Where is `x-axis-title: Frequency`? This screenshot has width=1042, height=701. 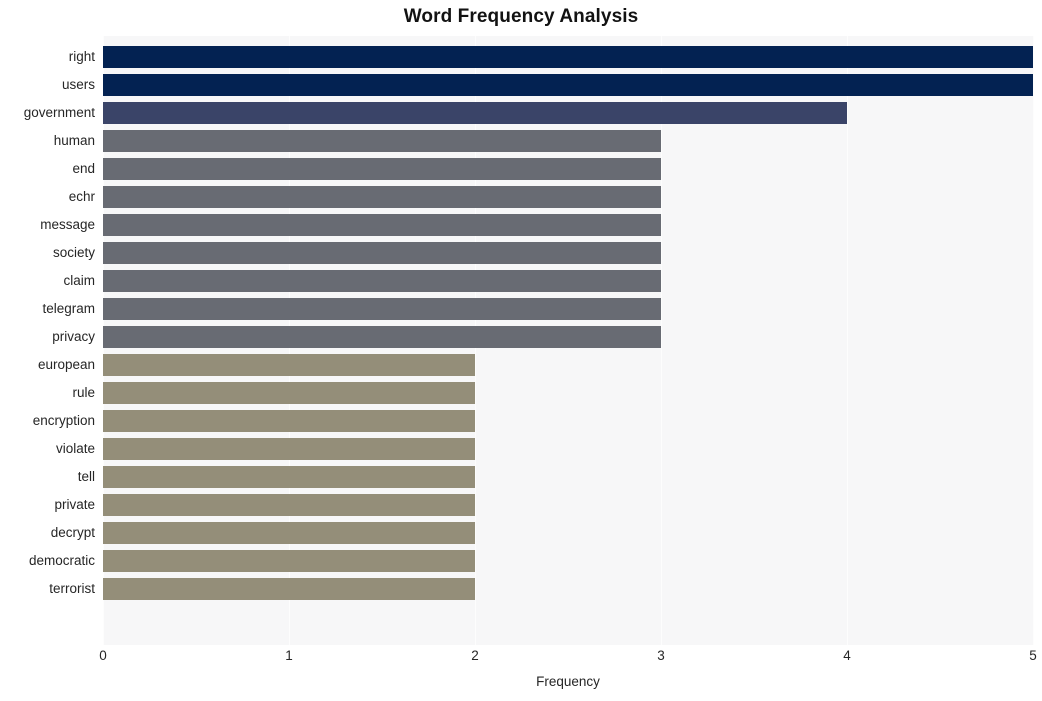 x-axis-title: Frequency is located at coordinates (568, 681).